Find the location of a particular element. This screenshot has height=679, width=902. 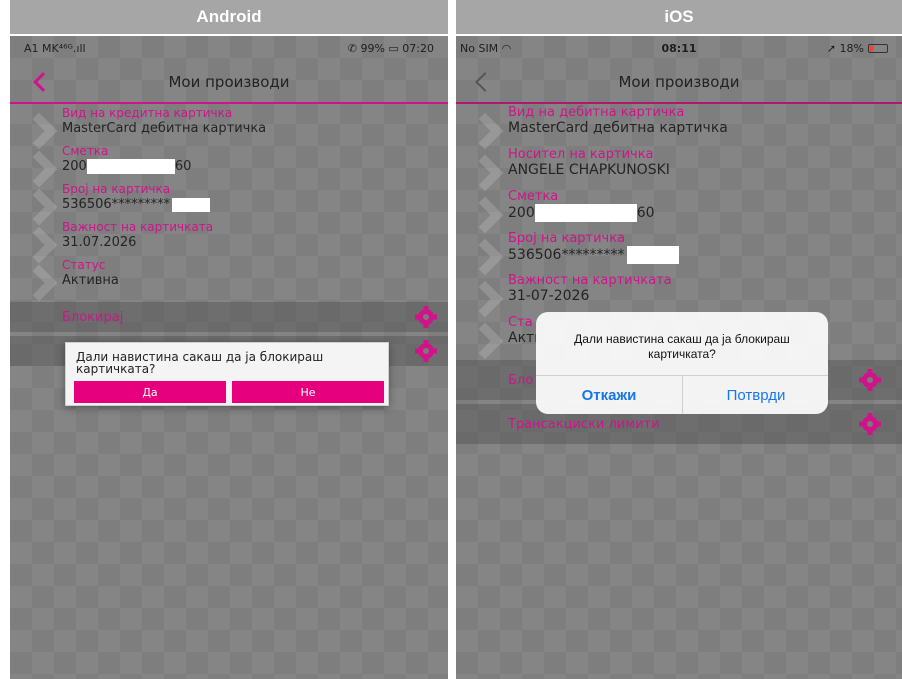

ios-status-right: ➚ 18% is located at coordinates (857, 48).